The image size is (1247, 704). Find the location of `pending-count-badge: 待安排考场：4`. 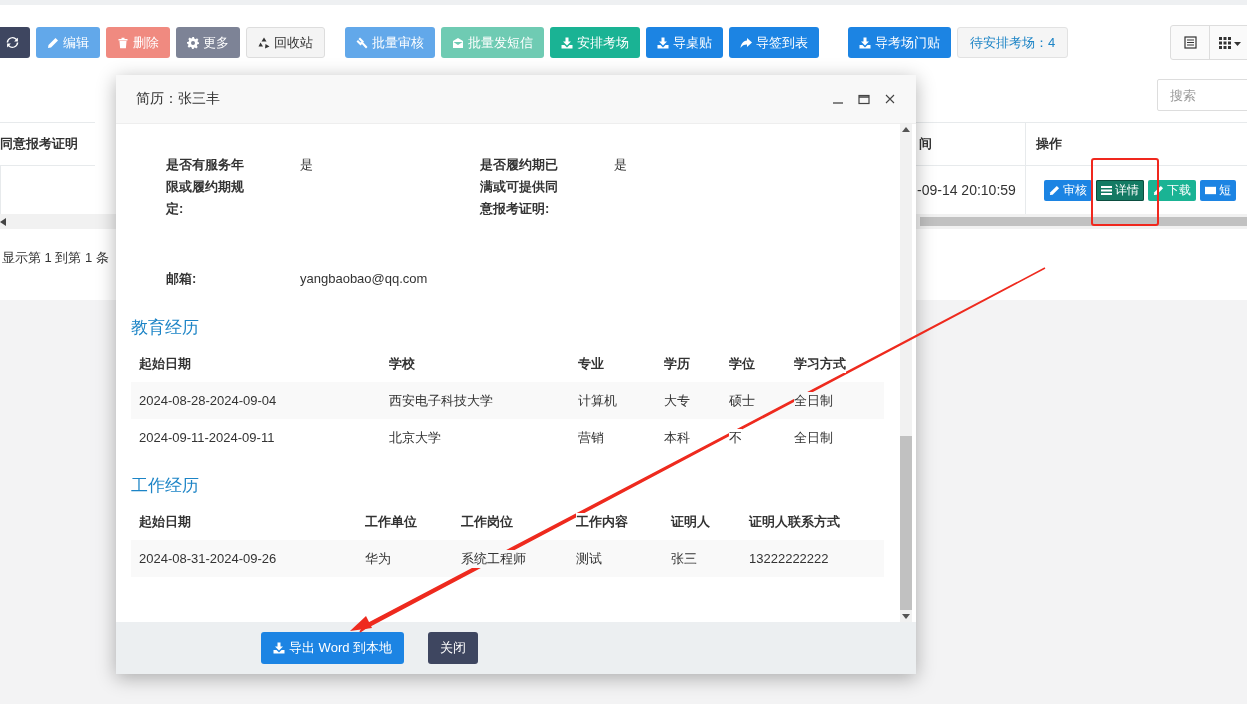

pending-count-badge: 待安排考场：4 is located at coordinates (1013, 42).